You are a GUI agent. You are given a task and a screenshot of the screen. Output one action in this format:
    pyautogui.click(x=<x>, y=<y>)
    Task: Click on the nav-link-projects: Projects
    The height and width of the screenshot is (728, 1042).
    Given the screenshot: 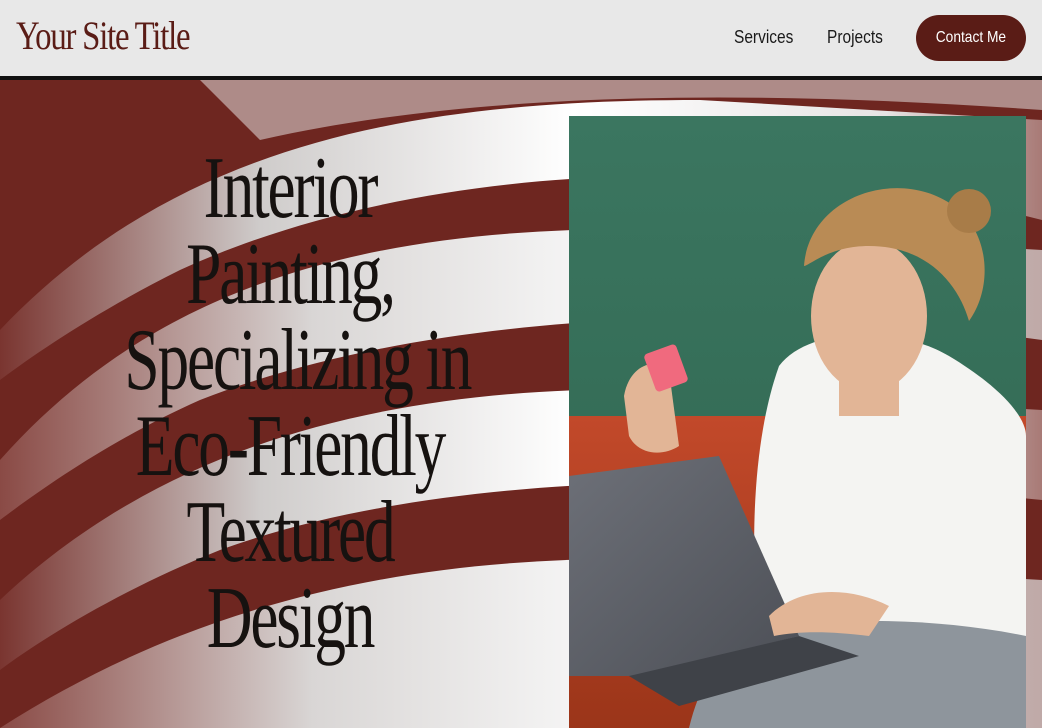 What is the action you would take?
    pyautogui.click(x=855, y=37)
    